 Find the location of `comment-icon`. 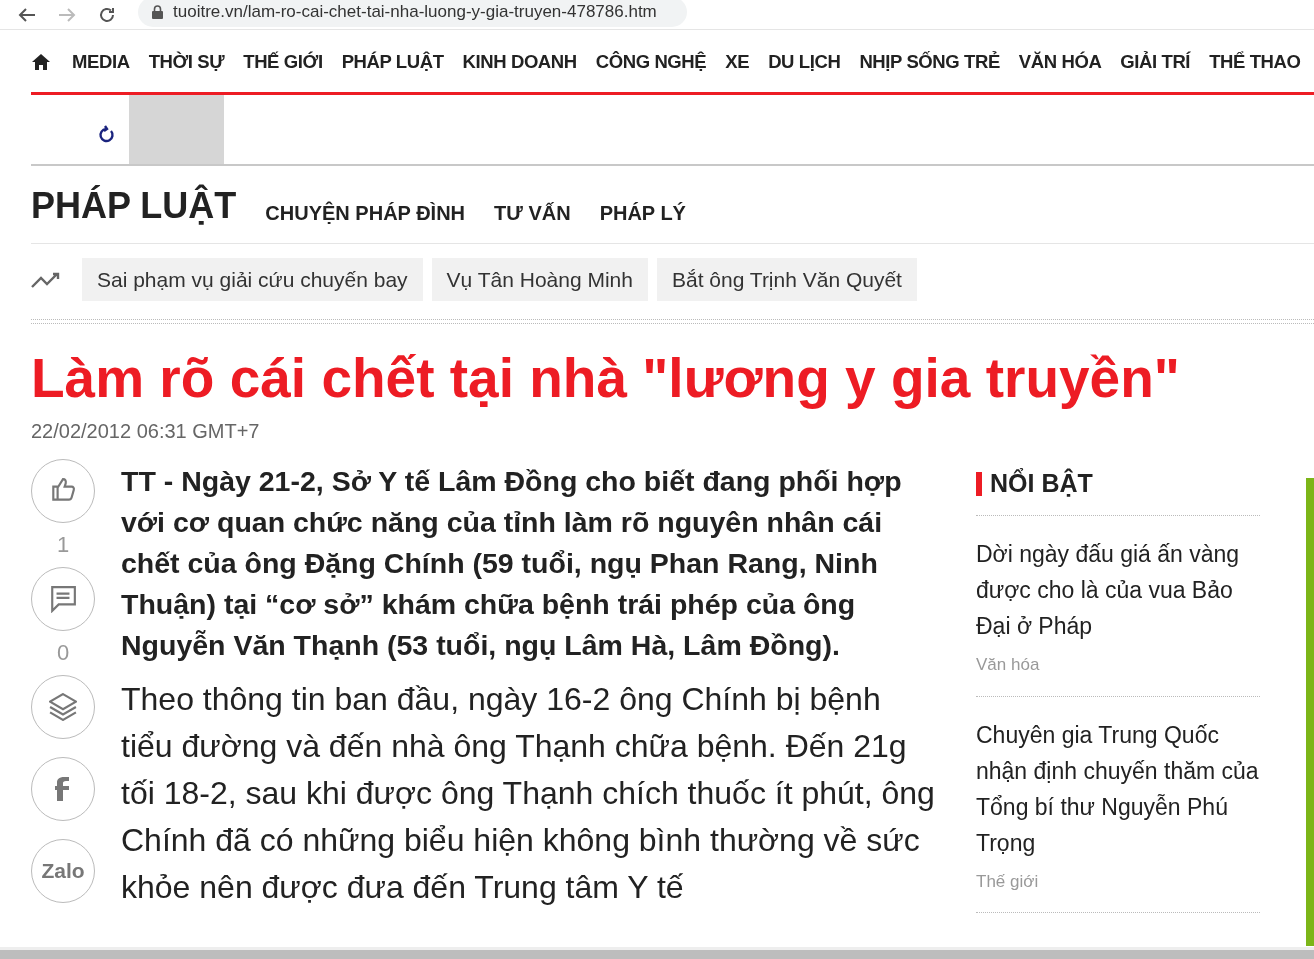

comment-icon is located at coordinates (63, 599).